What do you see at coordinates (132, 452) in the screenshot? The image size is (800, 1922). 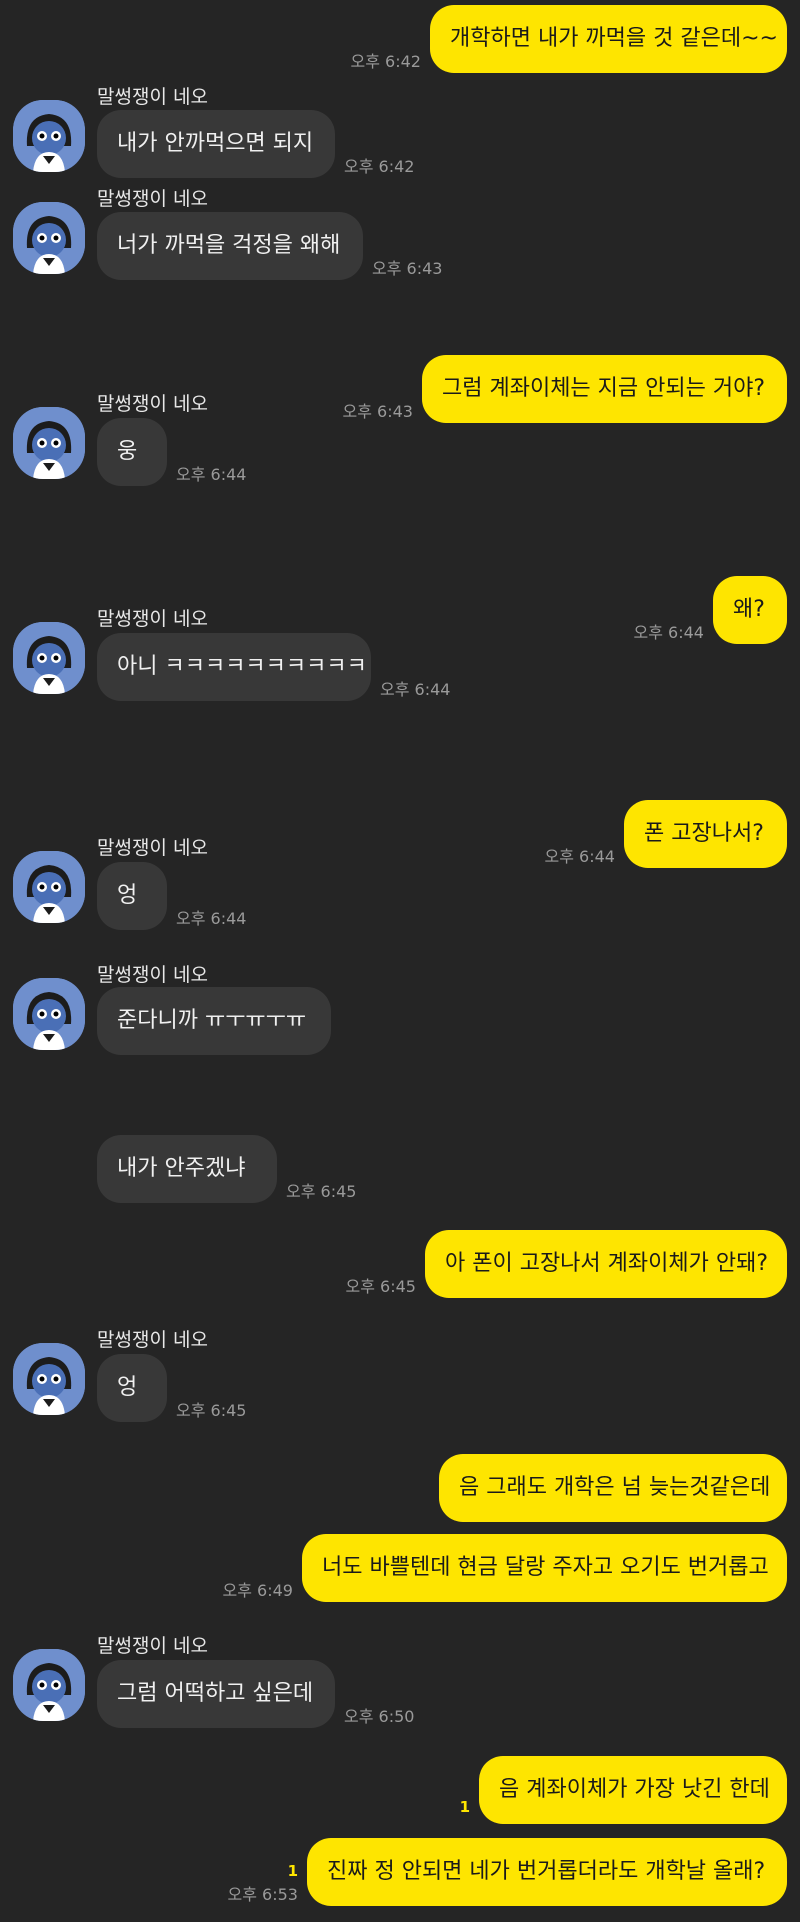 I see `received-message-bubble: 웅` at bounding box center [132, 452].